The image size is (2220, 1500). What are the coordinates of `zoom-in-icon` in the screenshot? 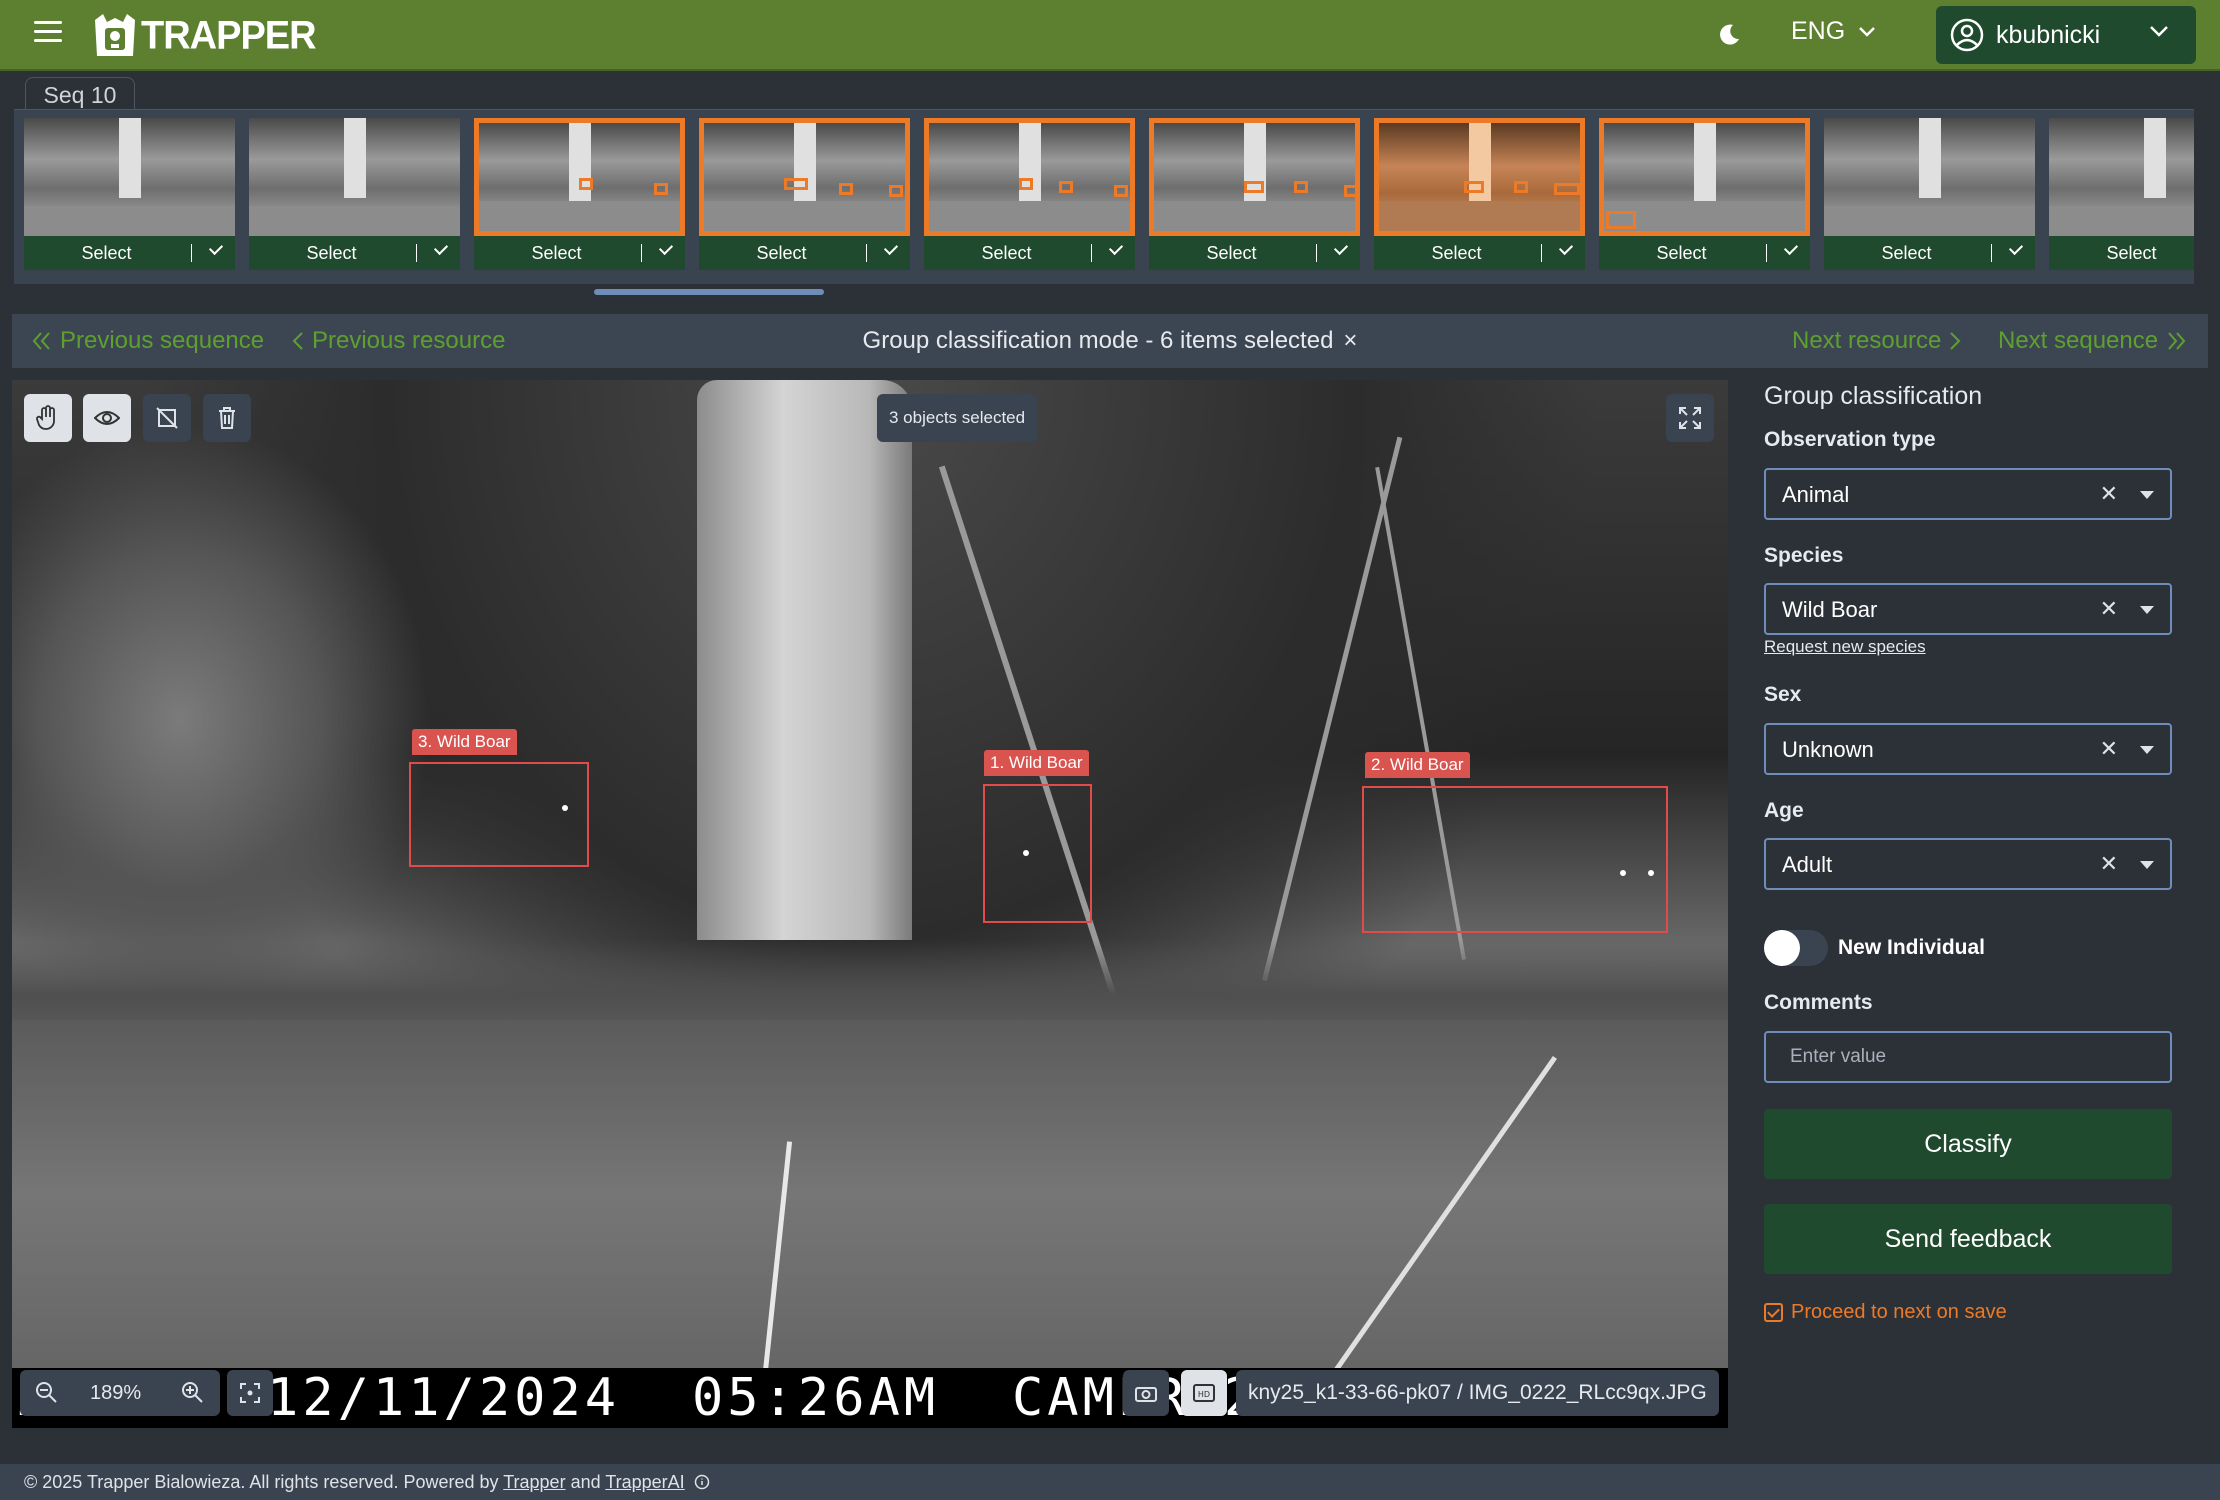 It's located at (192, 1392).